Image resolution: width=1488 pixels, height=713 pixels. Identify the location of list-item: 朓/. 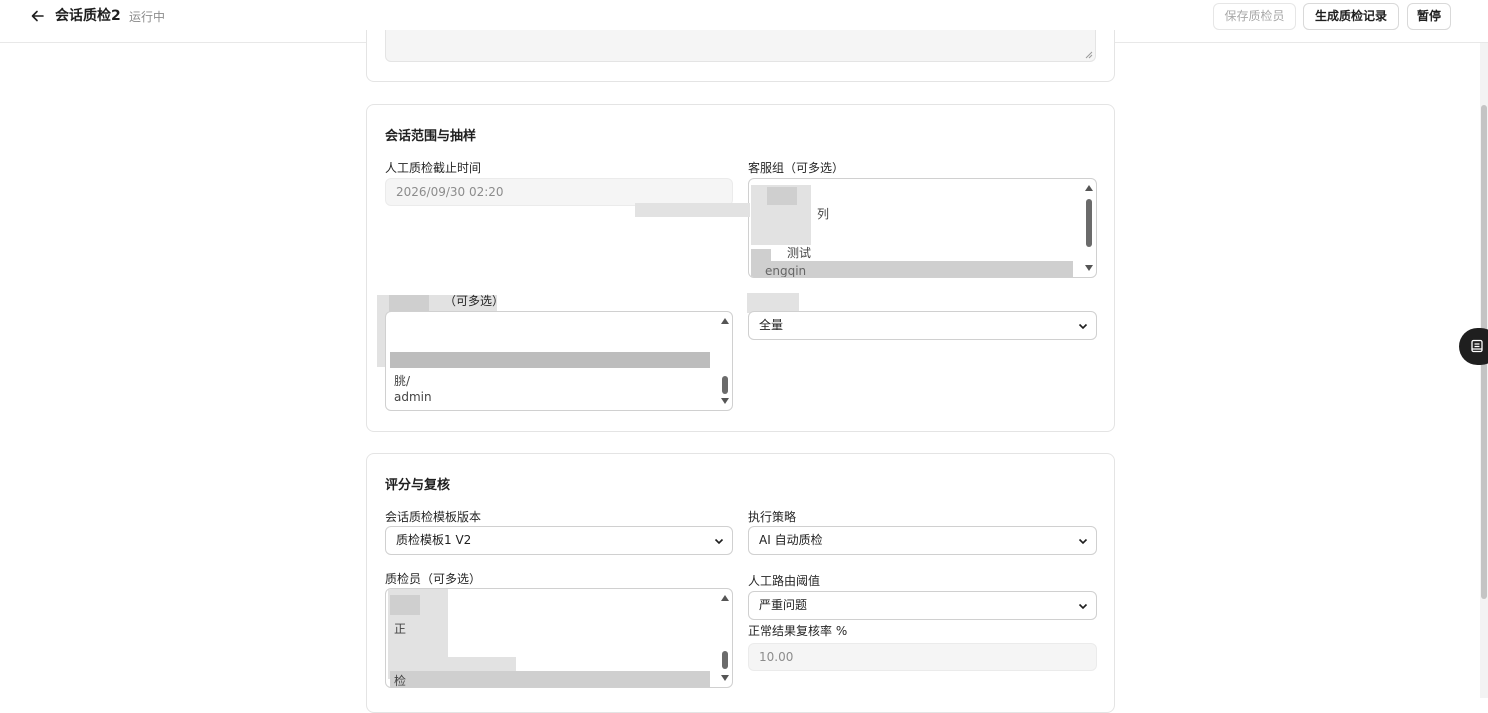
(402, 381).